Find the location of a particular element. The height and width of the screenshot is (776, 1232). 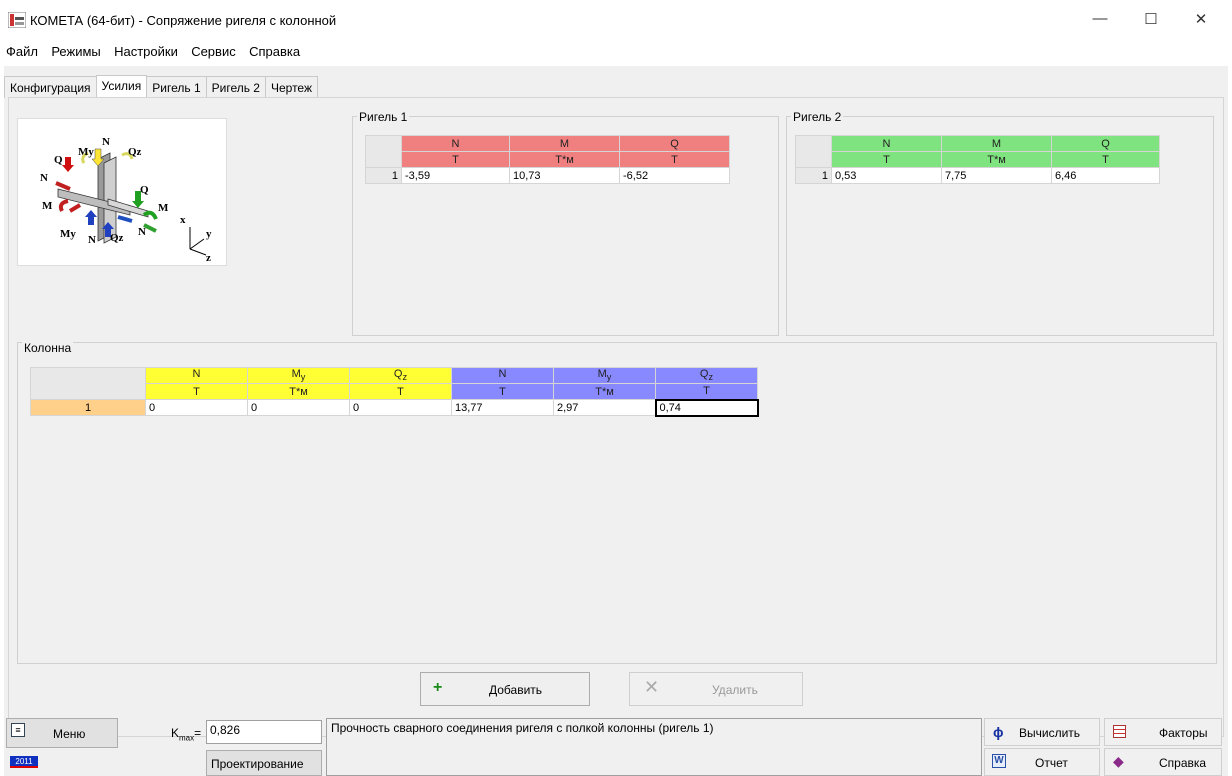

rigel-1-table: N M Q Т Т*м Т 1 -3,59 10,73 -6,52 is located at coordinates (547, 159).